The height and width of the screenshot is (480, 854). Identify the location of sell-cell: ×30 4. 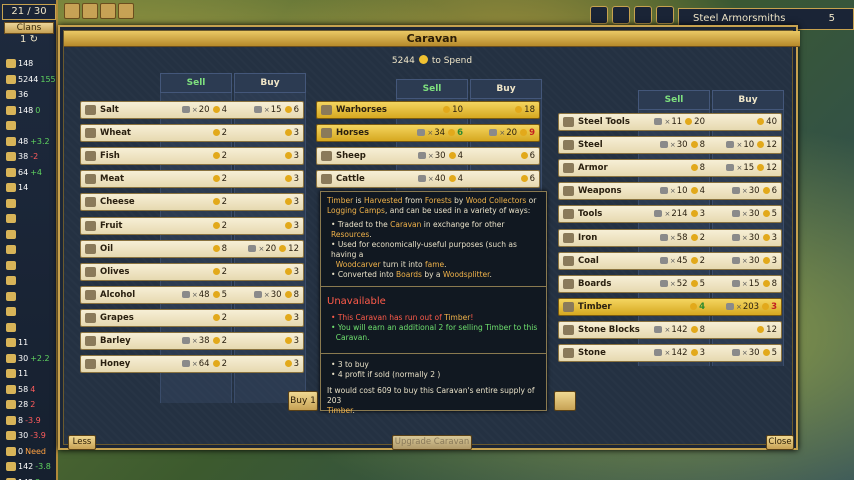
(430, 156).